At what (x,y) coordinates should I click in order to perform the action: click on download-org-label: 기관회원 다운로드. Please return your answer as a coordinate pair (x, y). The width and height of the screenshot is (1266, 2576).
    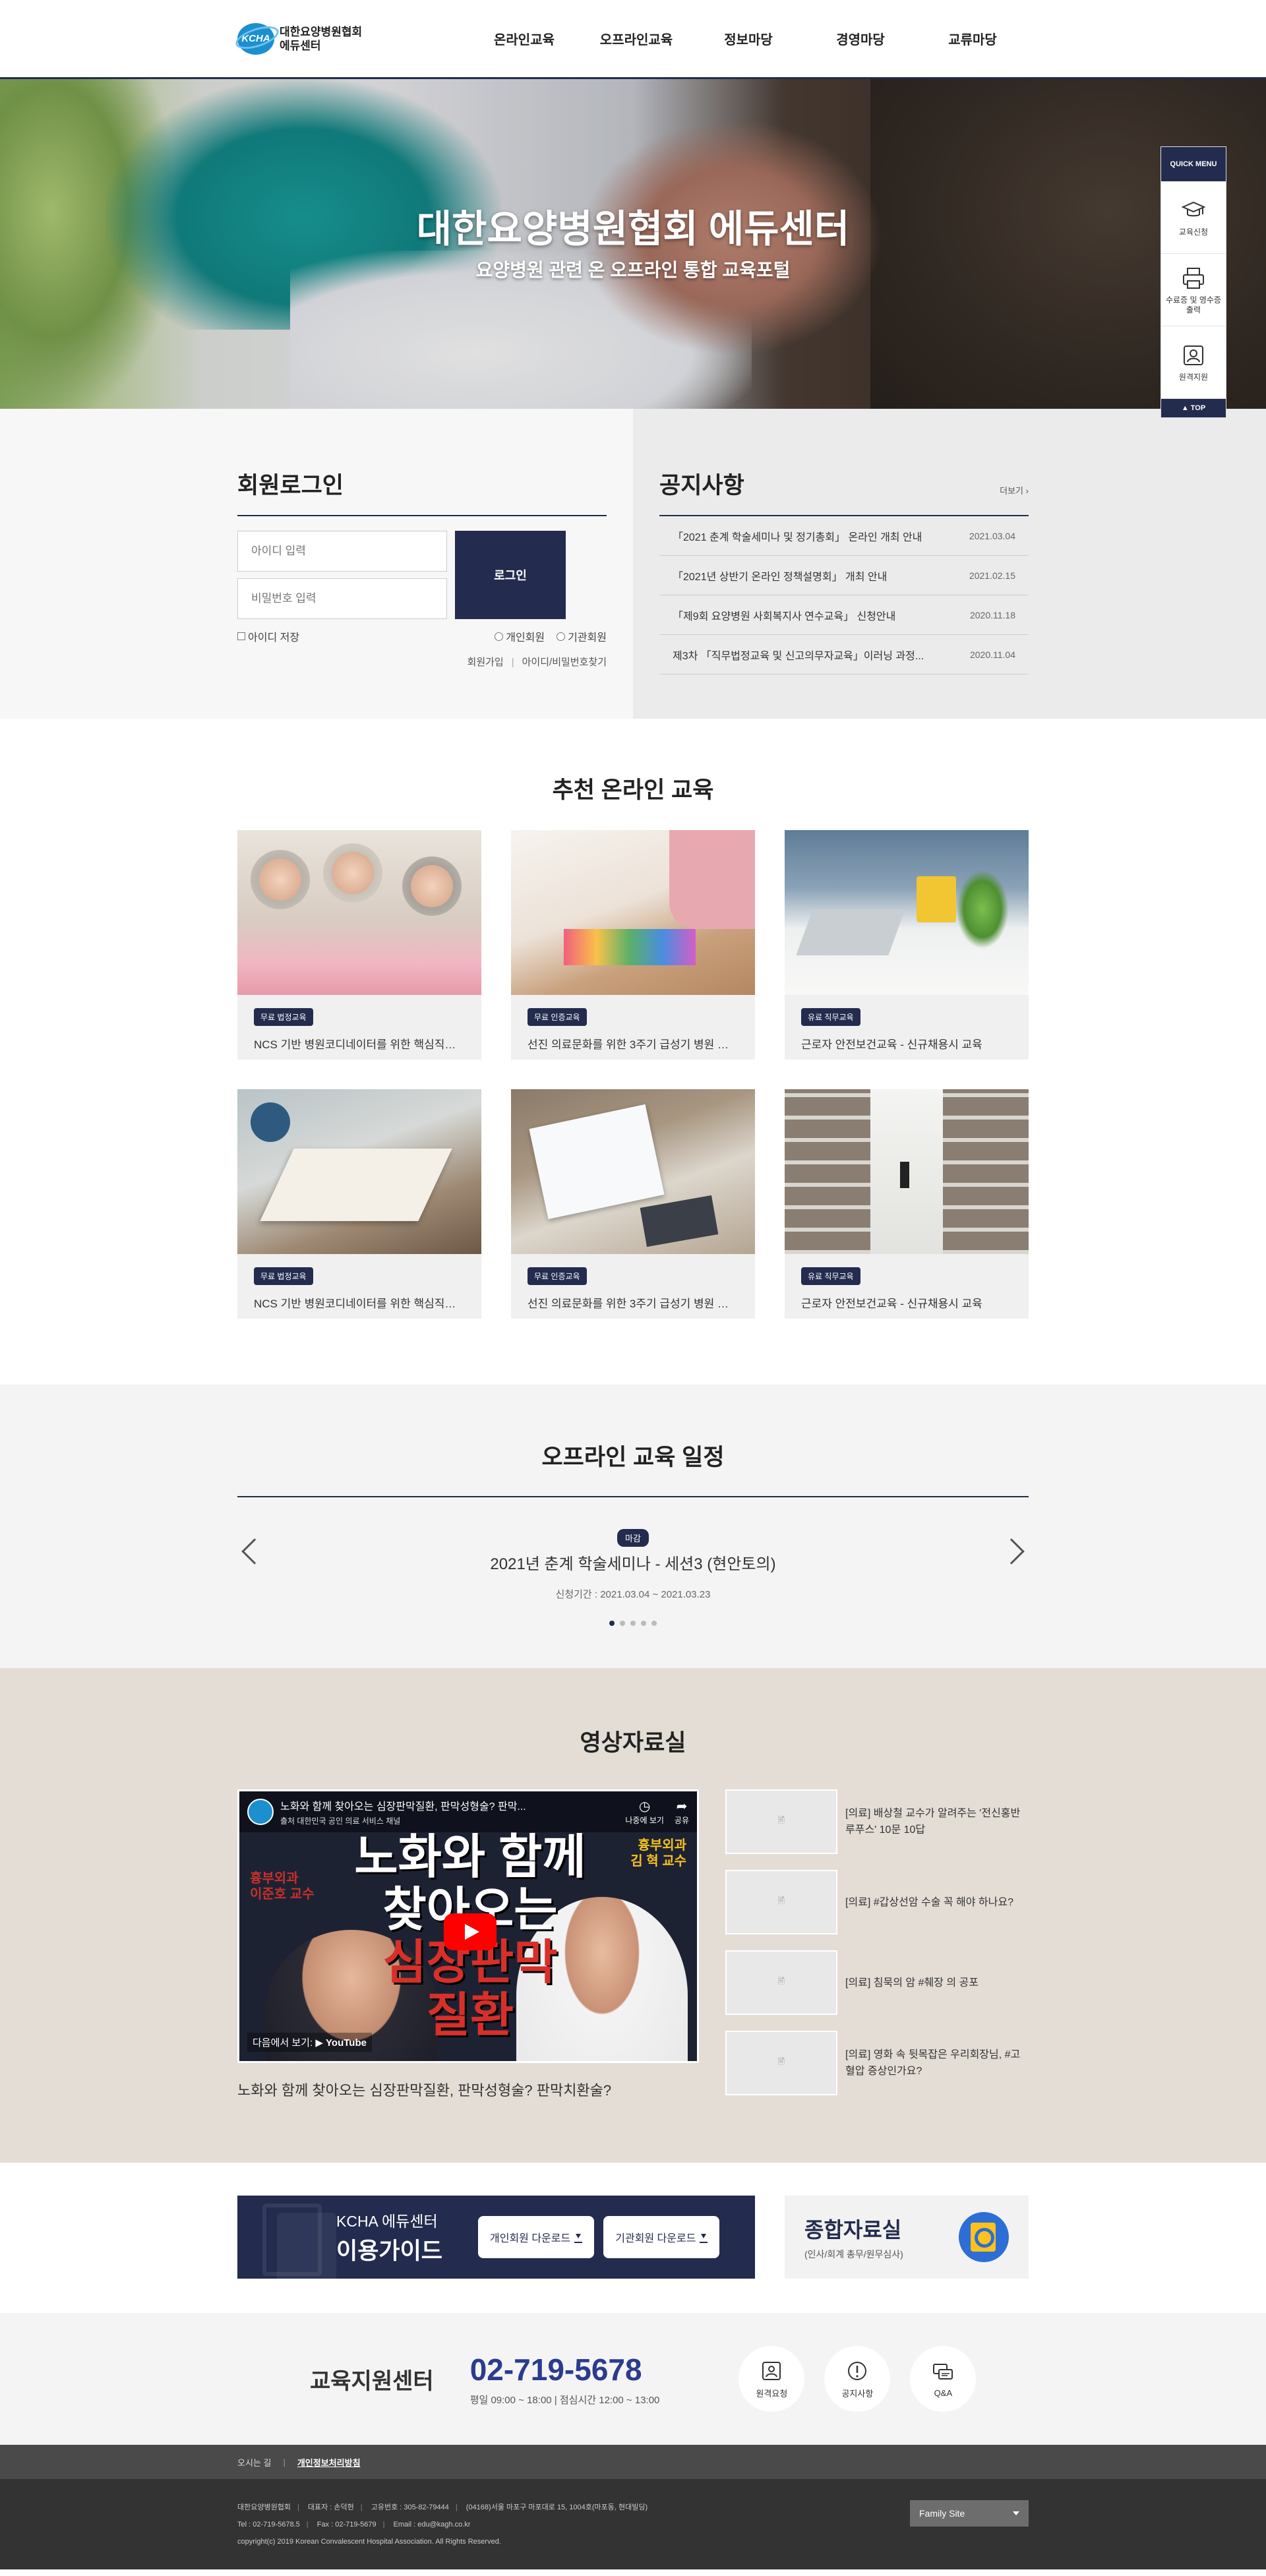
    Looking at the image, I should click on (655, 2238).